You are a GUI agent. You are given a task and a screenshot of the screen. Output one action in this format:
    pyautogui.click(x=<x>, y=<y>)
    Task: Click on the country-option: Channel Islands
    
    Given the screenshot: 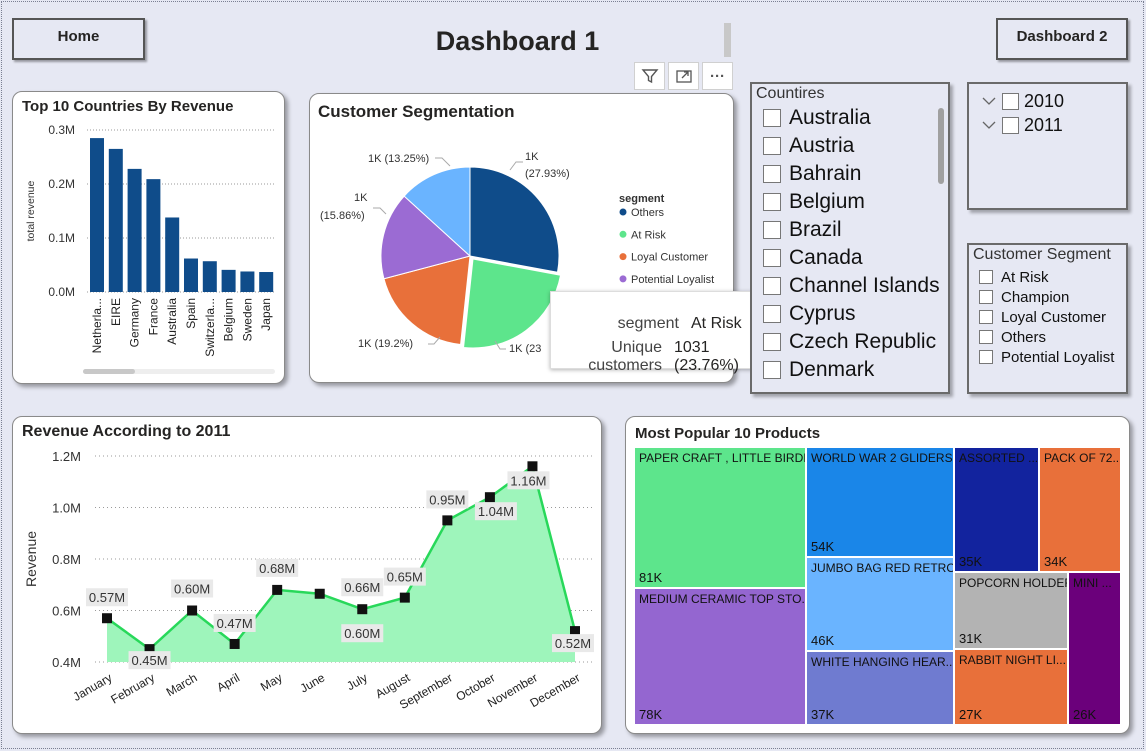 What is the action you would take?
    pyautogui.click(x=850, y=286)
    